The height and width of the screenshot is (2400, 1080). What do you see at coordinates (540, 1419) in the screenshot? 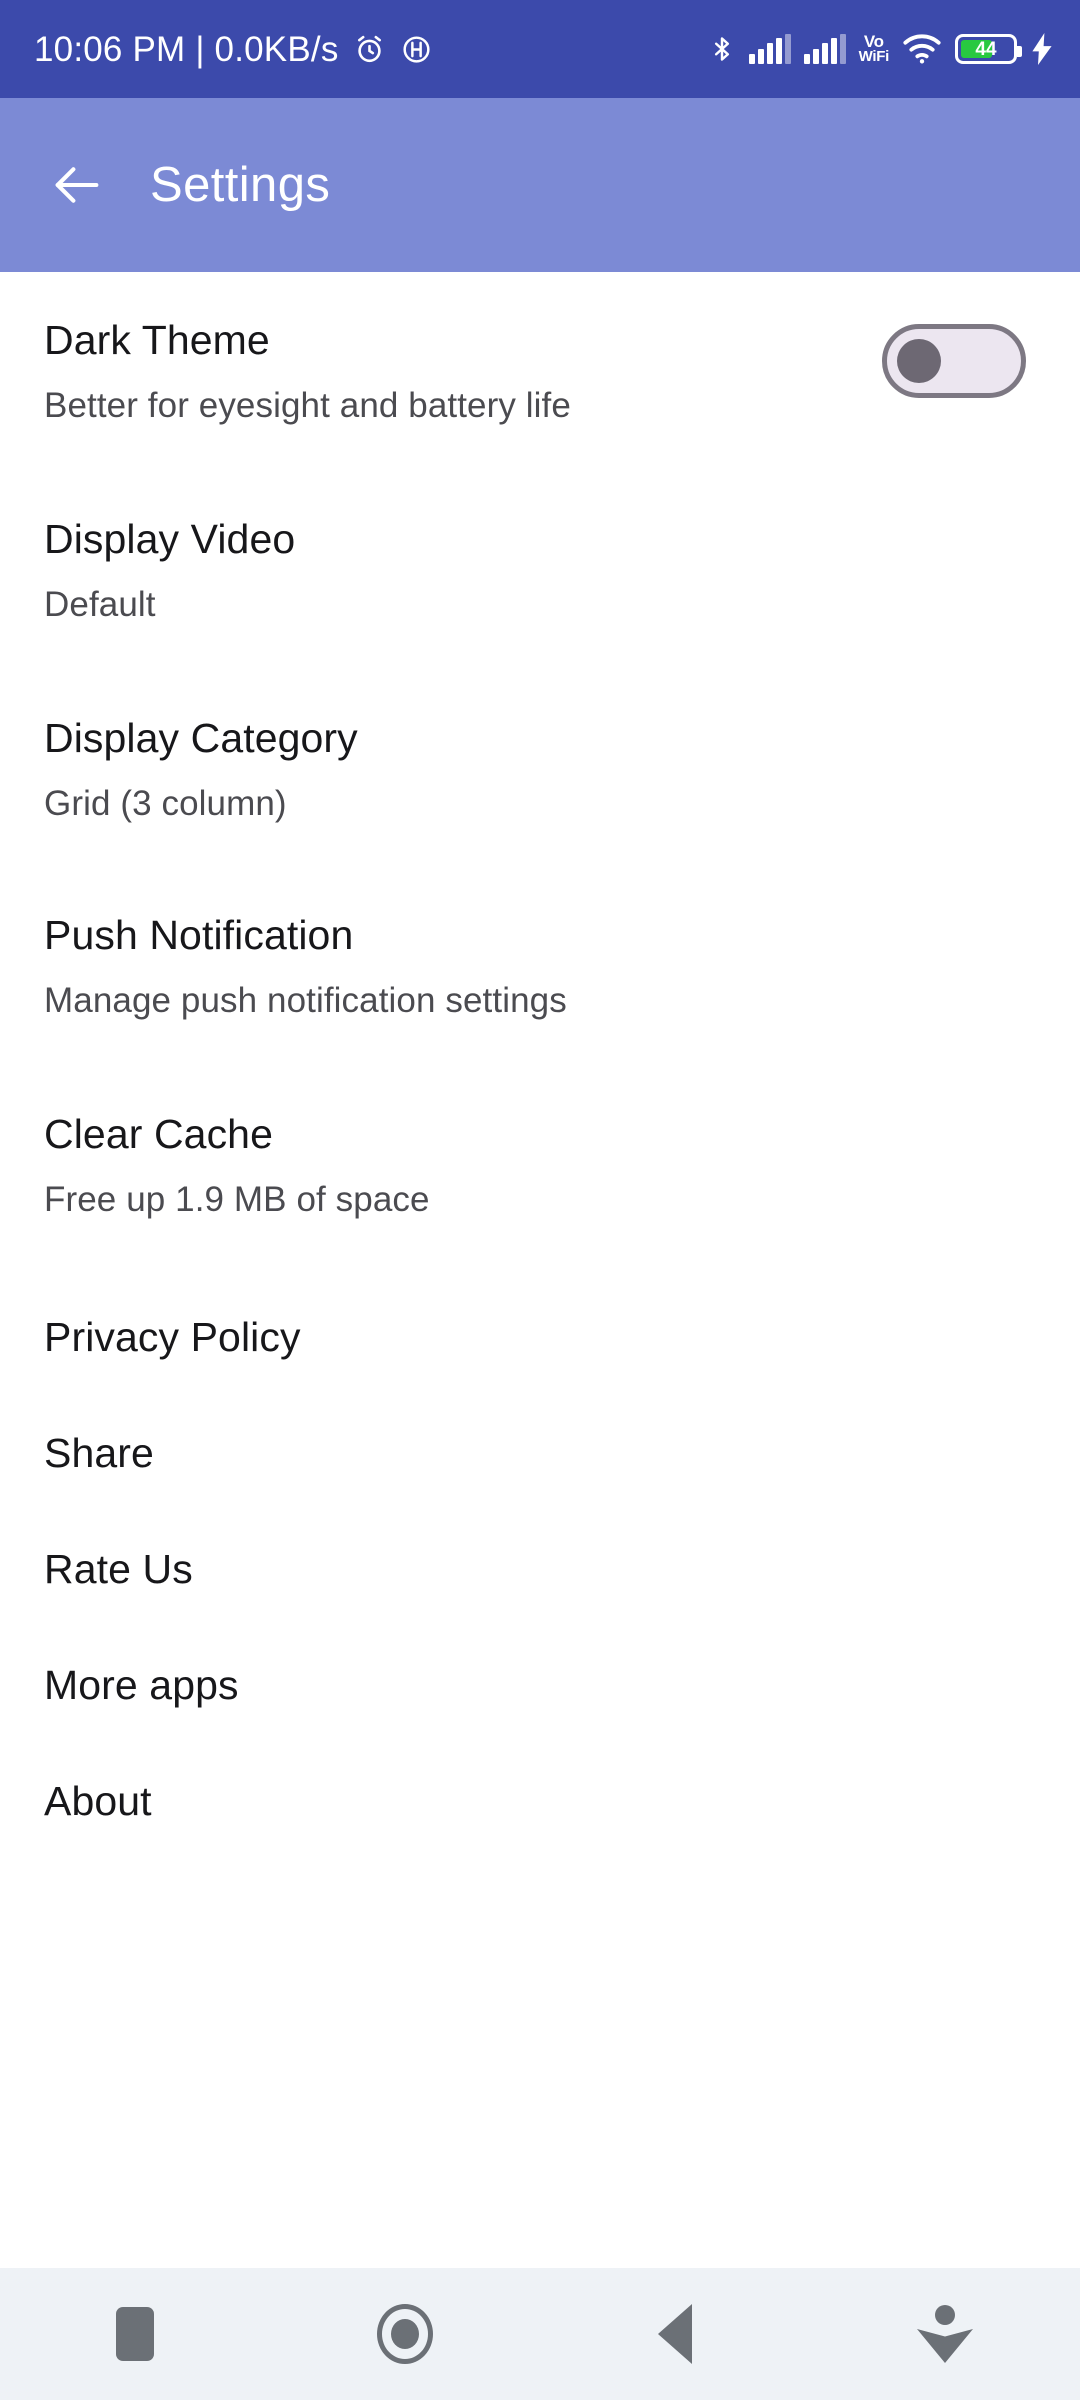
I see `settings-item-share: Share` at bounding box center [540, 1419].